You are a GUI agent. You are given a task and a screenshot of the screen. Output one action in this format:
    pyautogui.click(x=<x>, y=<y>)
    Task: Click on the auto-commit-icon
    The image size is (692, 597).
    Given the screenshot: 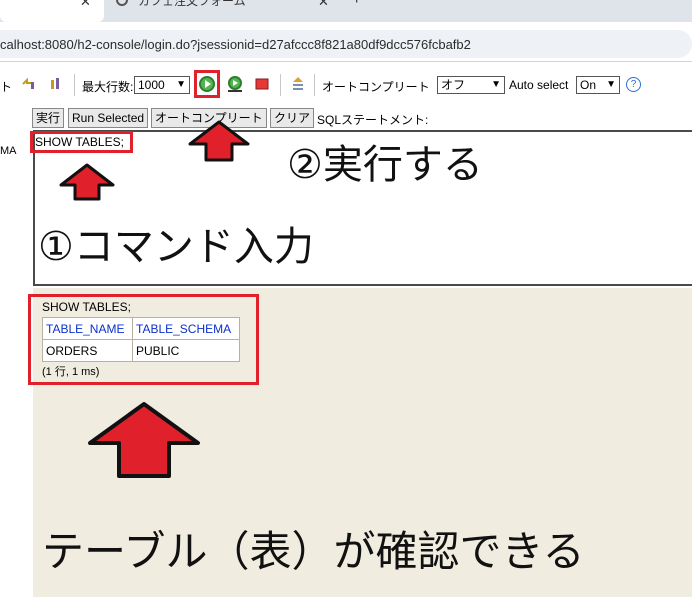 What is the action you would take?
    pyautogui.click(x=56, y=84)
    